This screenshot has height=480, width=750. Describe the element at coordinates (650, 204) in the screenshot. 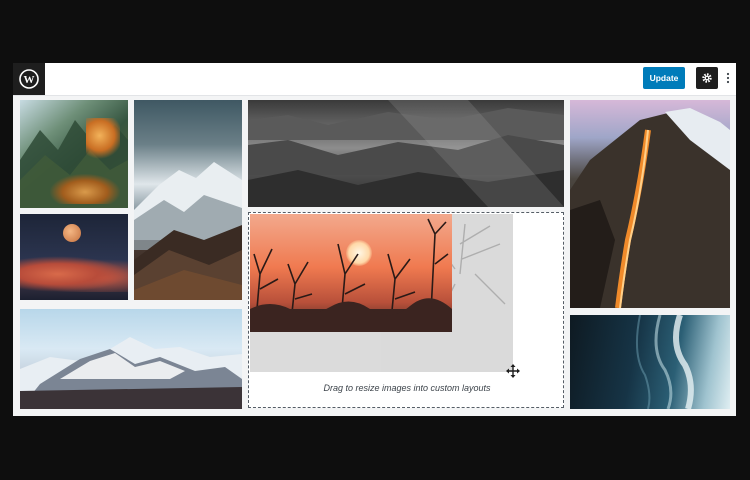

I see `gallery-image-firefall` at that location.